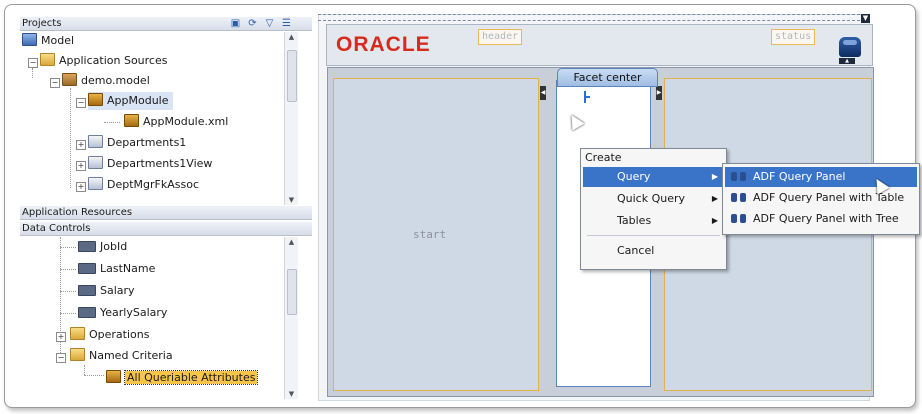 This screenshot has height=414, width=922. I want to click on sync-icon: ⟳, so click(252, 23).